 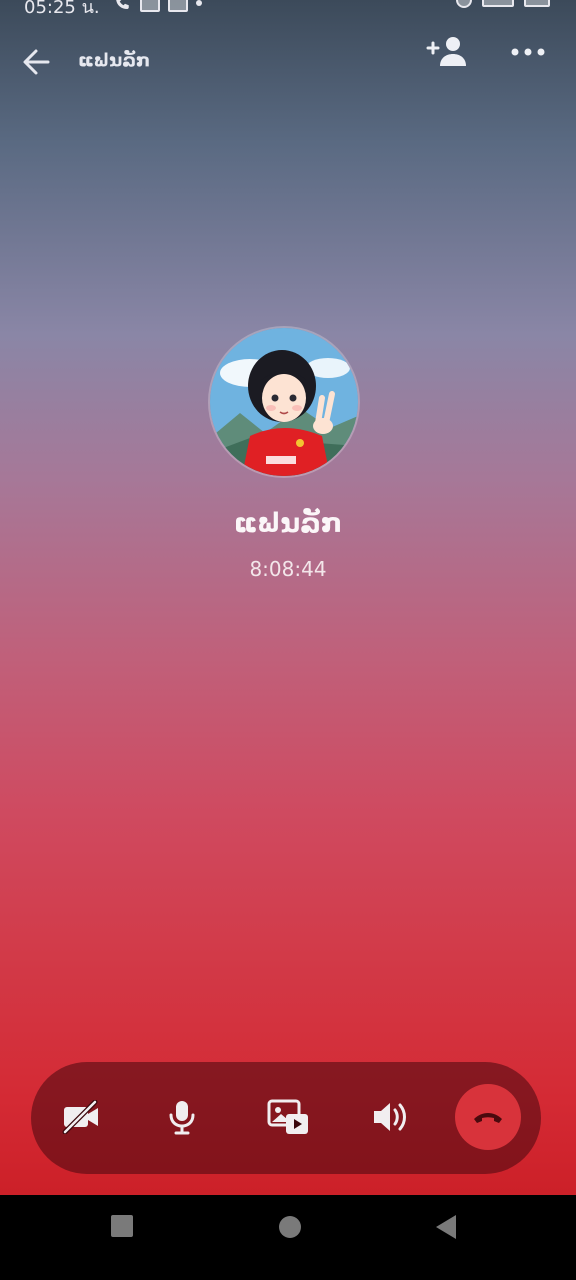 I want to click on speaker-button, so click(x=390, y=1117).